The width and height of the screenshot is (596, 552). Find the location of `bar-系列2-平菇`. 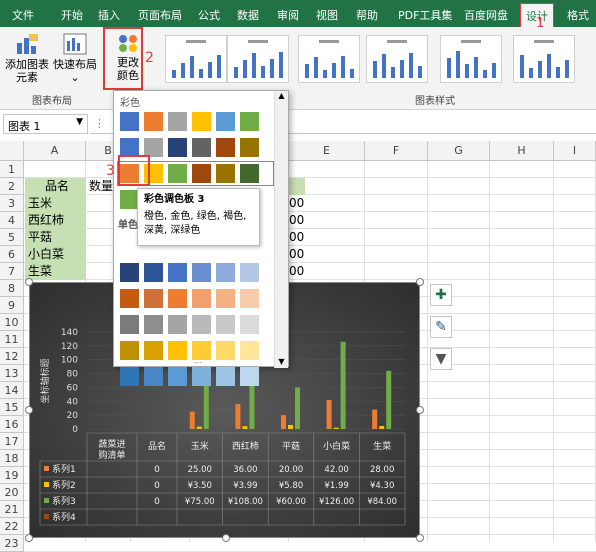

bar-系列2-平菇 is located at coordinates (290, 426).